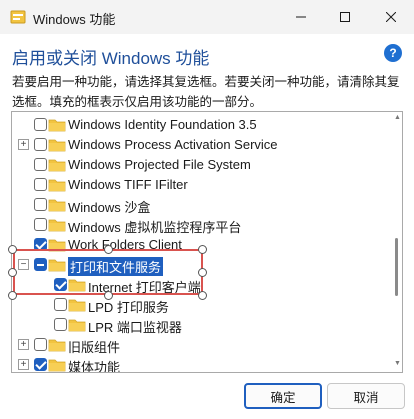 This screenshot has height=419, width=414. Describe the element at coordinates (202, 363) in the screenshot. I see `feature-row: + 媒体功能` at that location.